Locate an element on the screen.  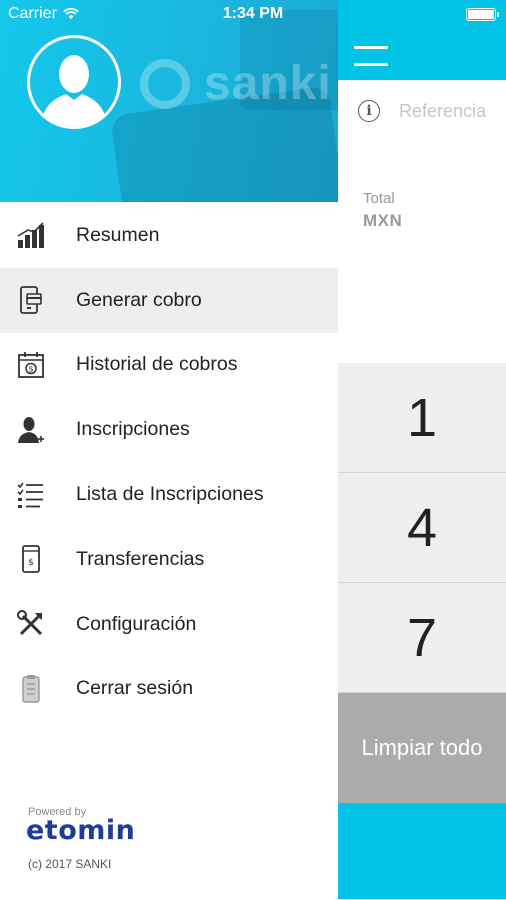
key-4: 4 is located at coordinates (422, 528).